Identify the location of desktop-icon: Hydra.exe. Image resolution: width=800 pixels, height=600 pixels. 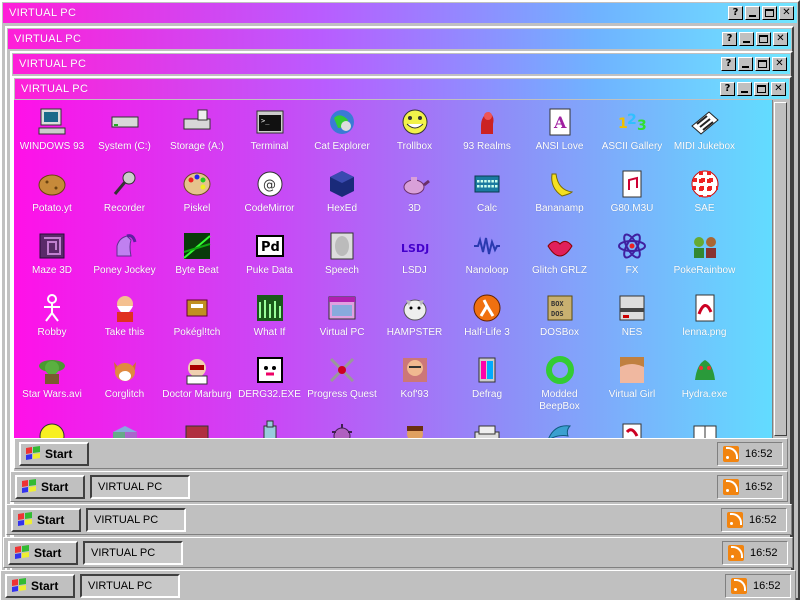
(705, 377).